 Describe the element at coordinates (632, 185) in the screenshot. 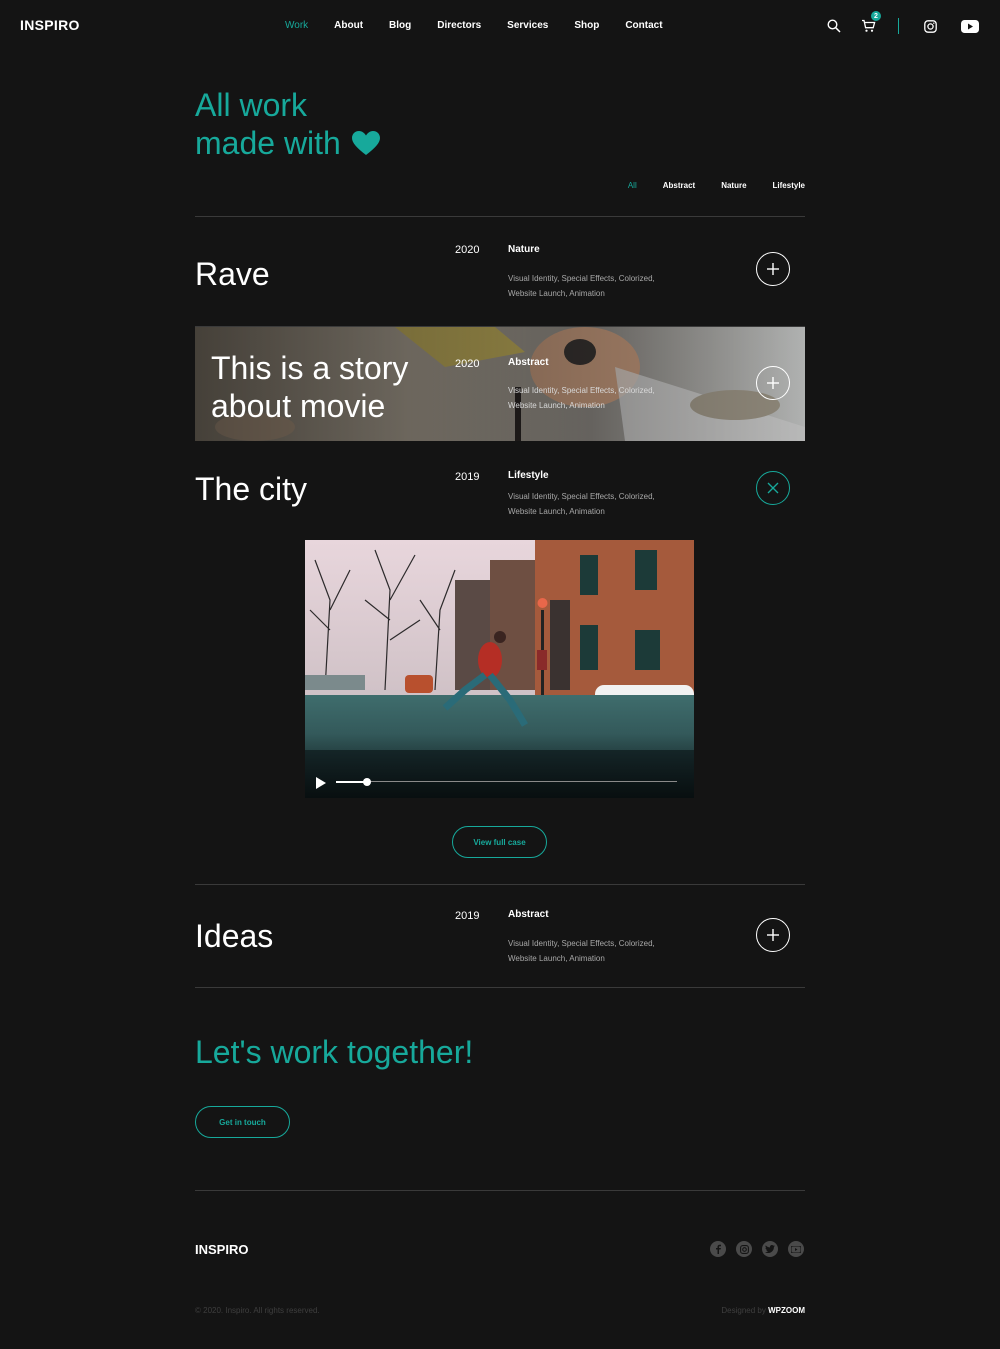

I see `filter-all: All` at that location.